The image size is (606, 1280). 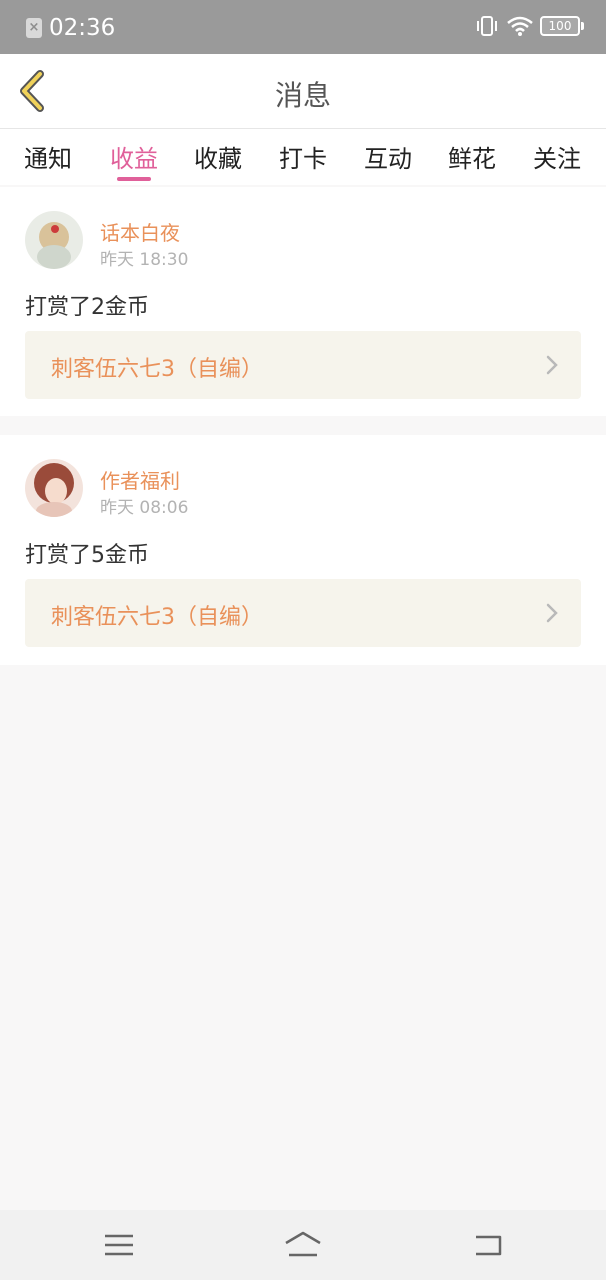 I want to click on status-right: 100, so click(x=529, y=26).